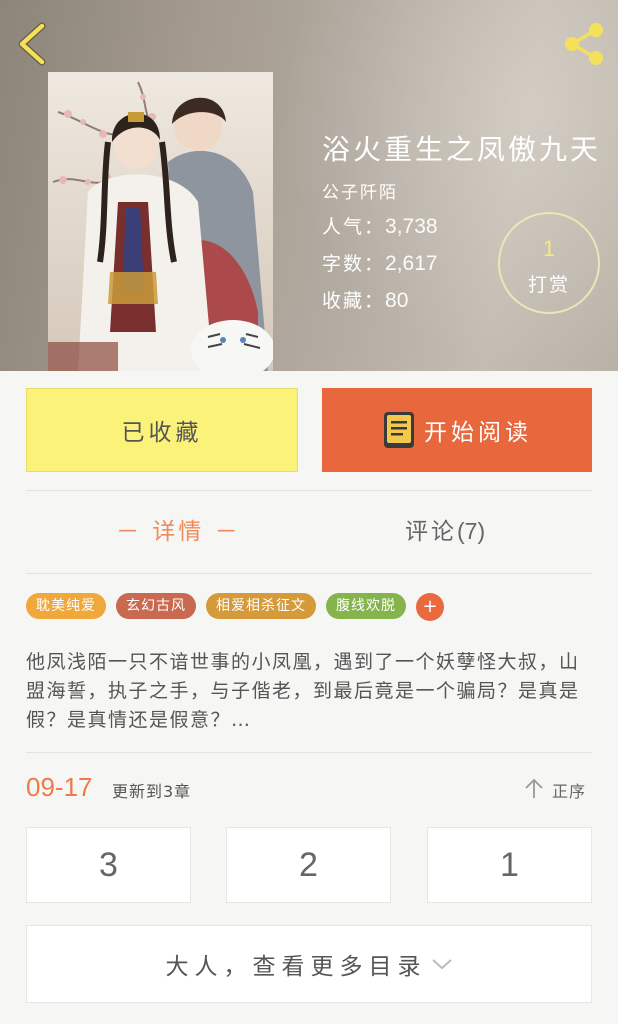  What do you see at coordinates (548, 285) in the screenshot?
I see `reward-label: 打赏` at bounding box center [548, 285].